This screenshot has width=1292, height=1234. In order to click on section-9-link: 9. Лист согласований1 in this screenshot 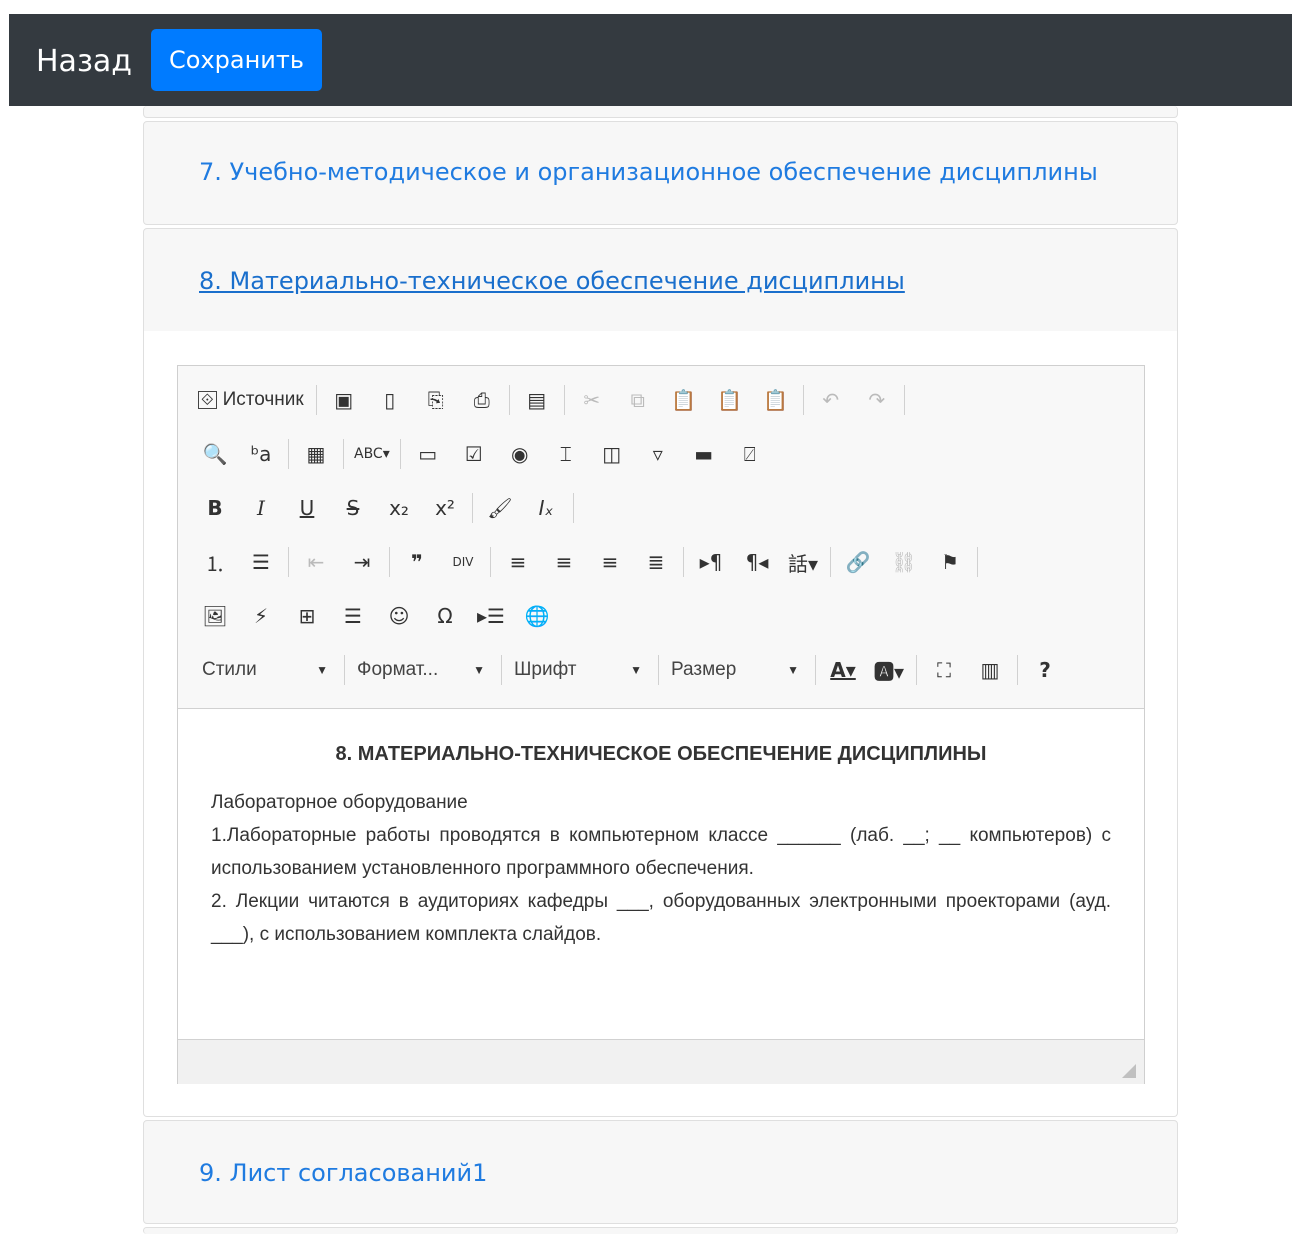, I will do `click(343, 1173)`.